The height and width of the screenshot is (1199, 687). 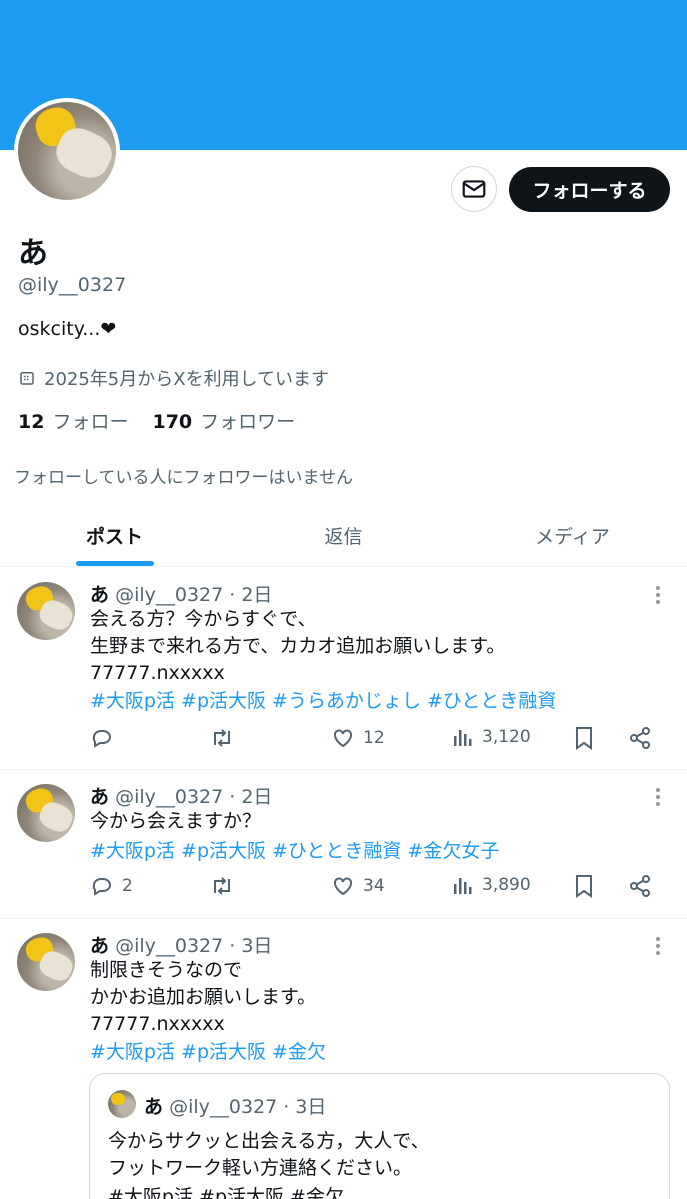 I want to click on message-button, so click(x=474, y=189).